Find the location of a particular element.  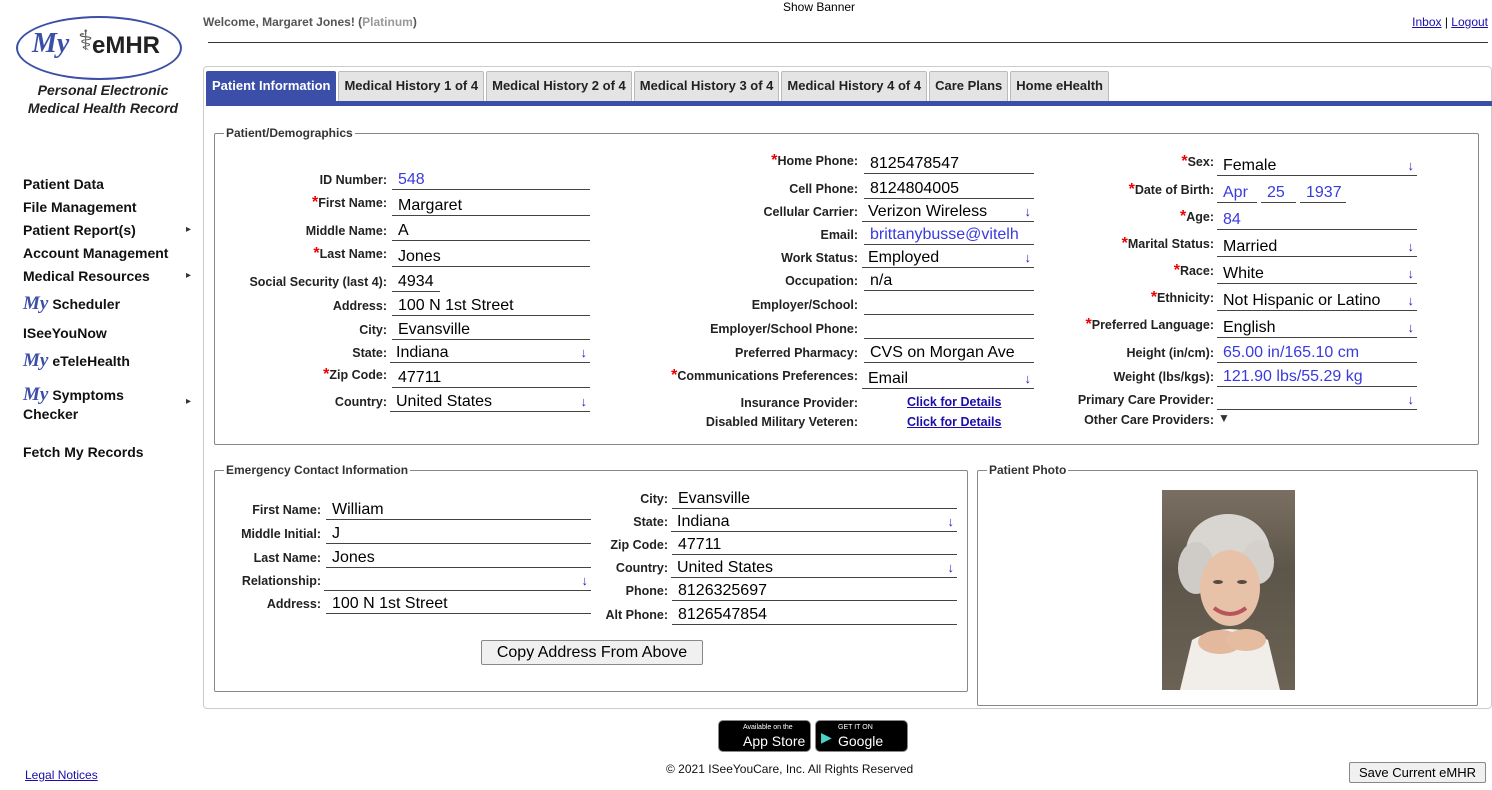

comm-pref-select: Email ↓ is located at coordinates (948, 379).